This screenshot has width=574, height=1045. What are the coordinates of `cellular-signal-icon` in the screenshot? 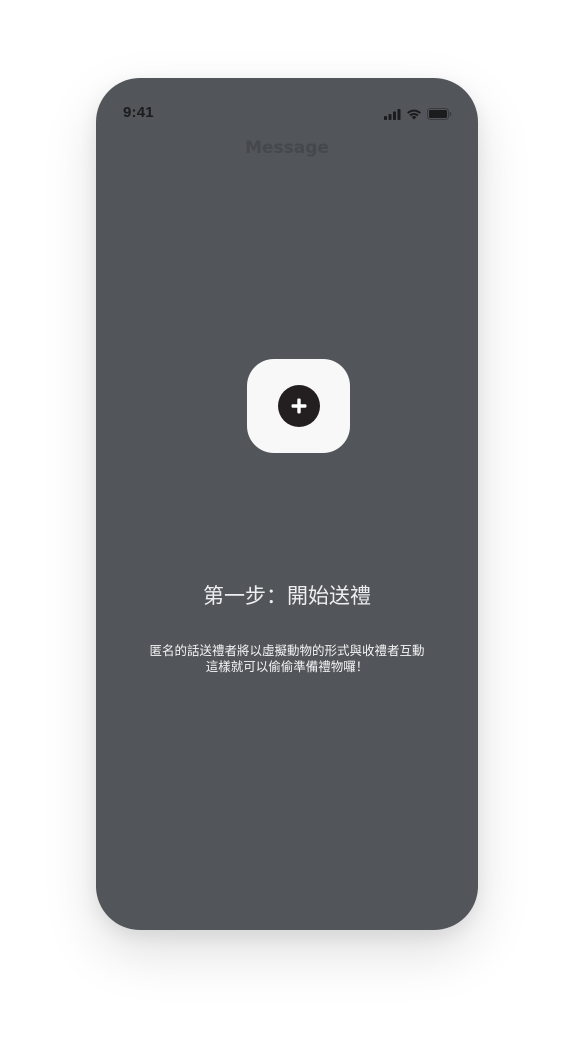 It's located at (392, 114).